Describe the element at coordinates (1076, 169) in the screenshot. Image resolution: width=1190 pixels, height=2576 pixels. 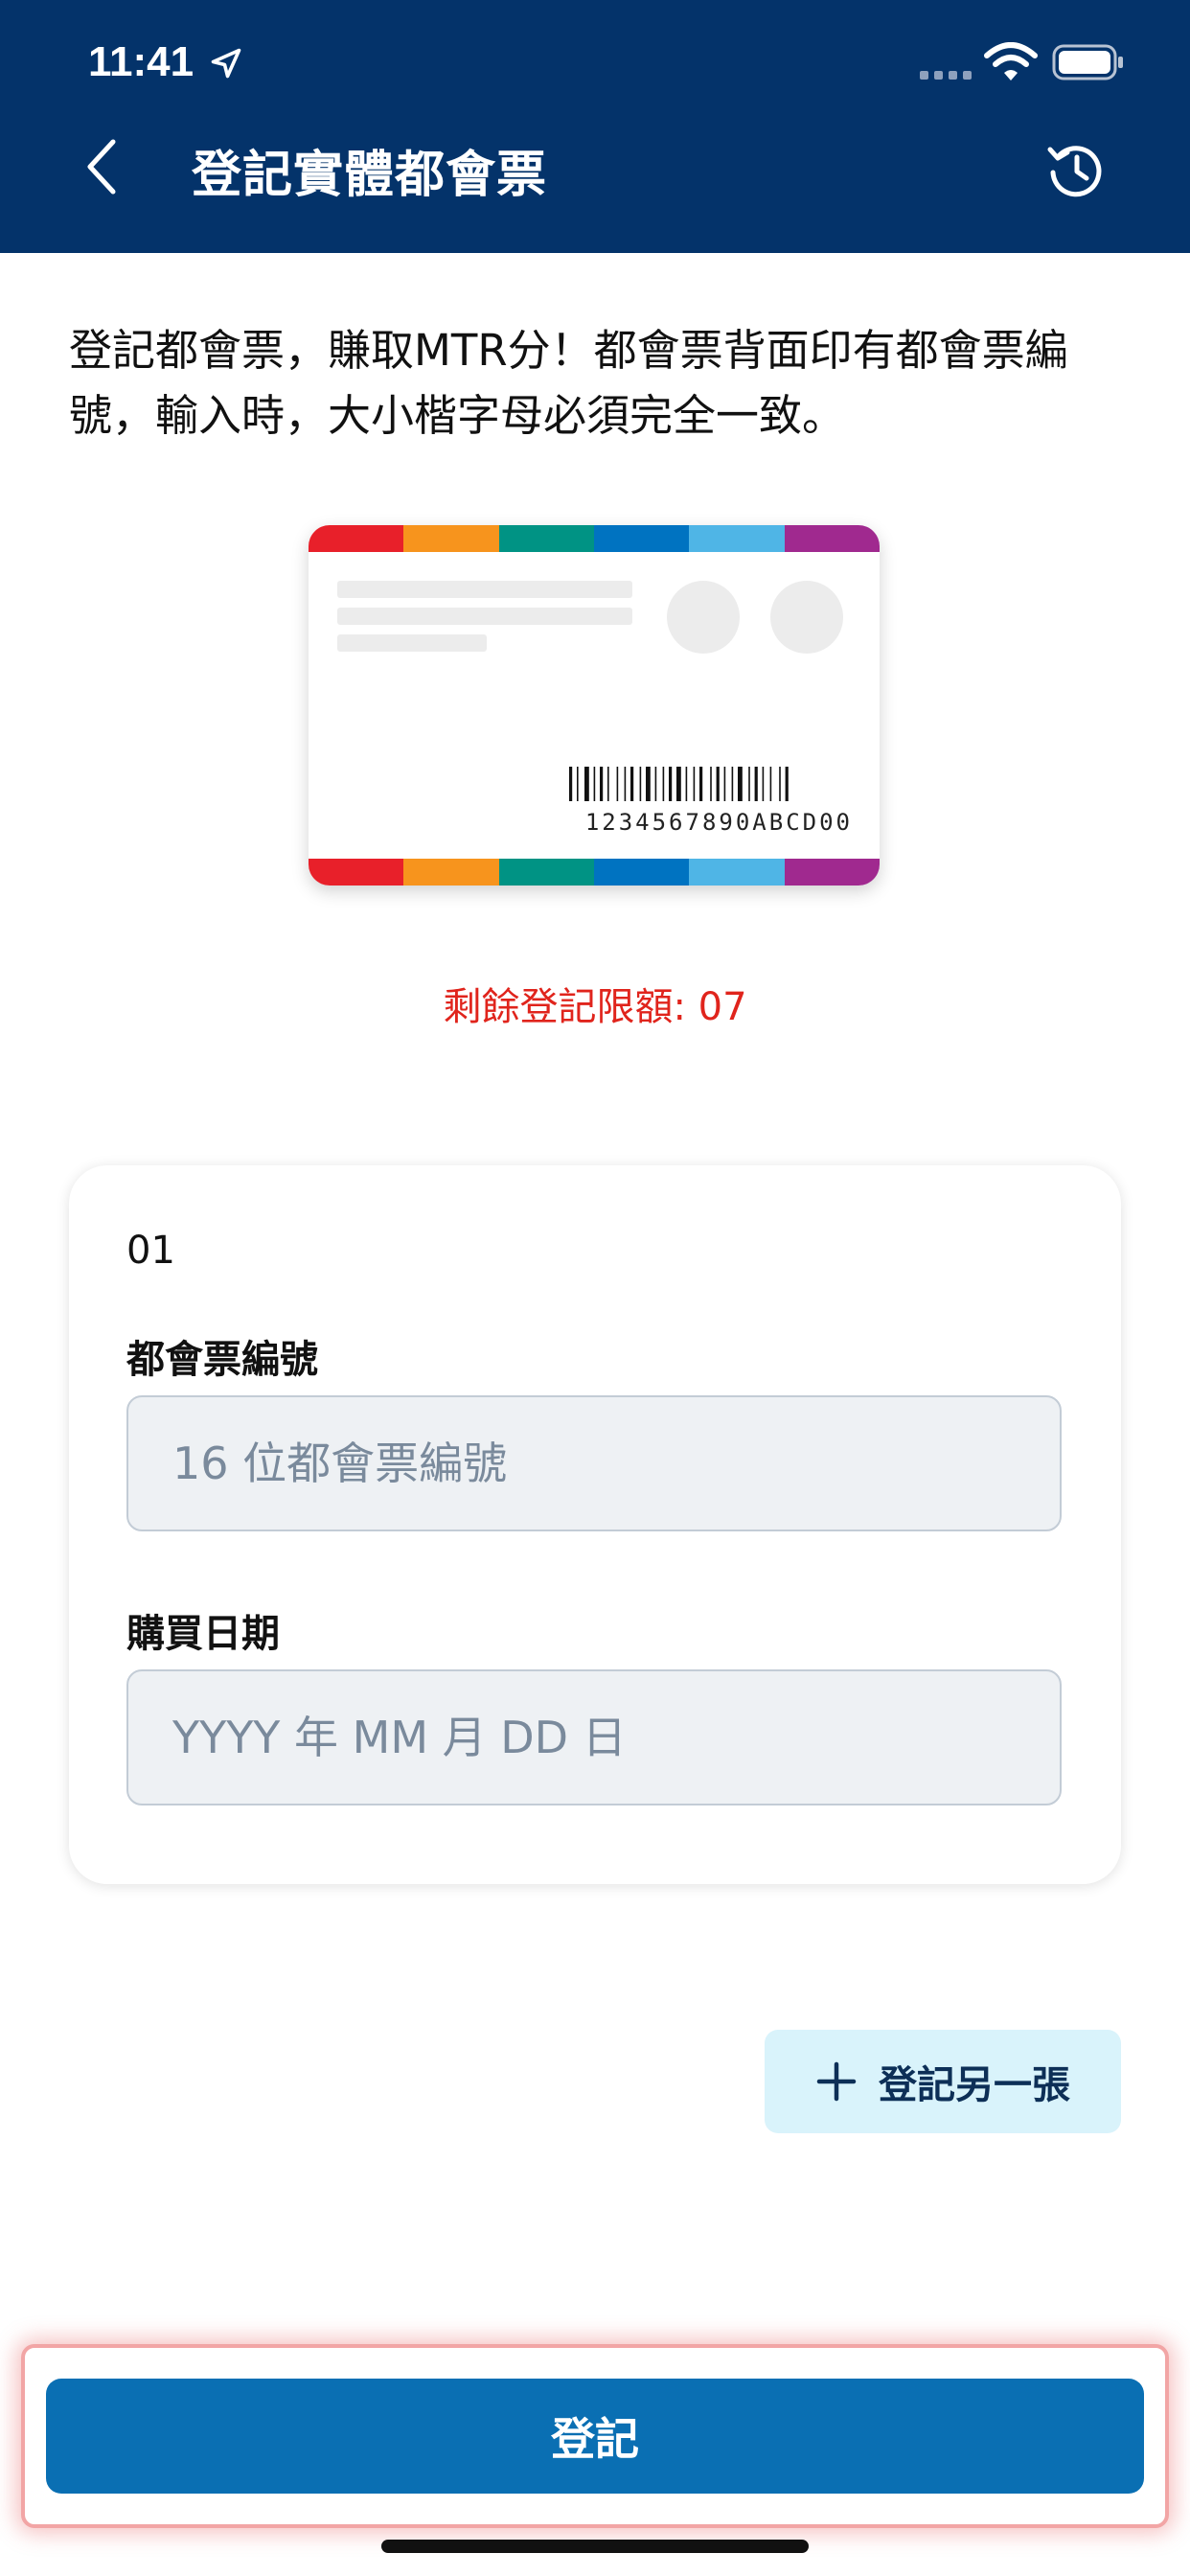
I see `history-icon` at that location.